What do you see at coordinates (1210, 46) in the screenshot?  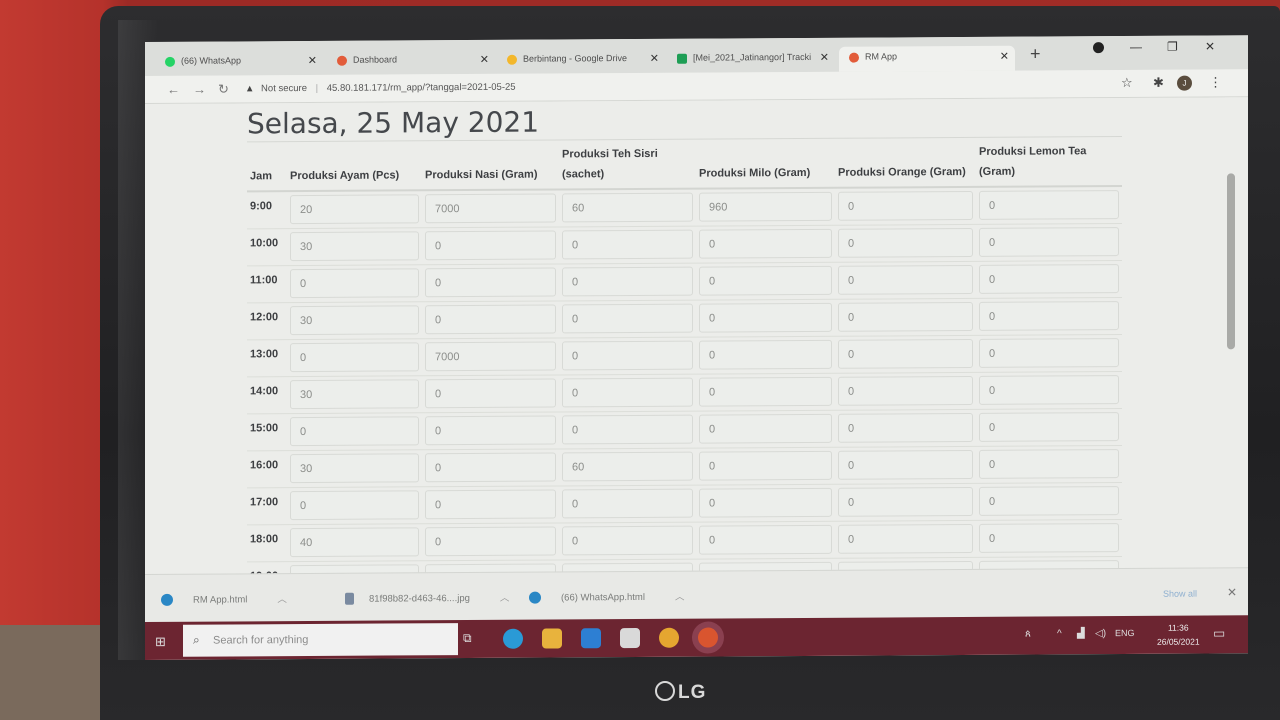 I see `close-window-icon: ✕` at bounding box center [1210, 46].